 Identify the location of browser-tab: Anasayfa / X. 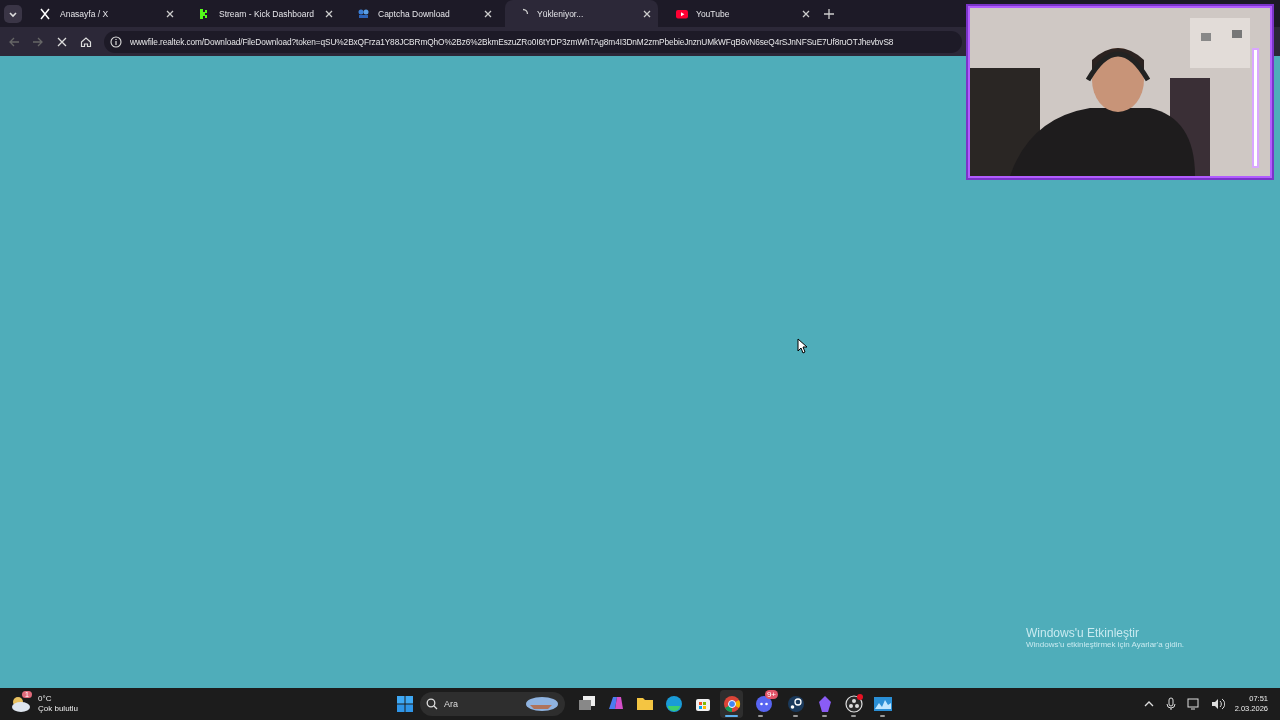
(104, 13).